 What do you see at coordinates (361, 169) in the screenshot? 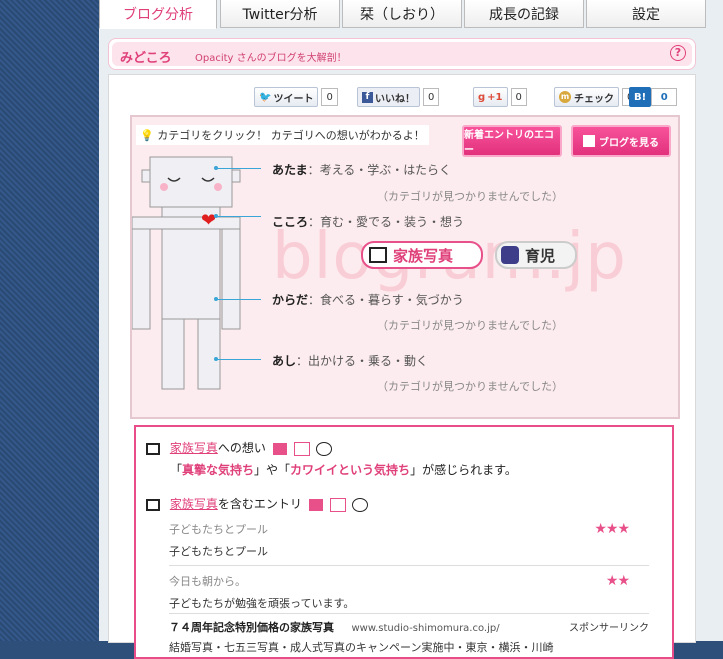
I see `category-head: あたま：考える・学ぶ・はたらく` at bounding box center [361, 169].